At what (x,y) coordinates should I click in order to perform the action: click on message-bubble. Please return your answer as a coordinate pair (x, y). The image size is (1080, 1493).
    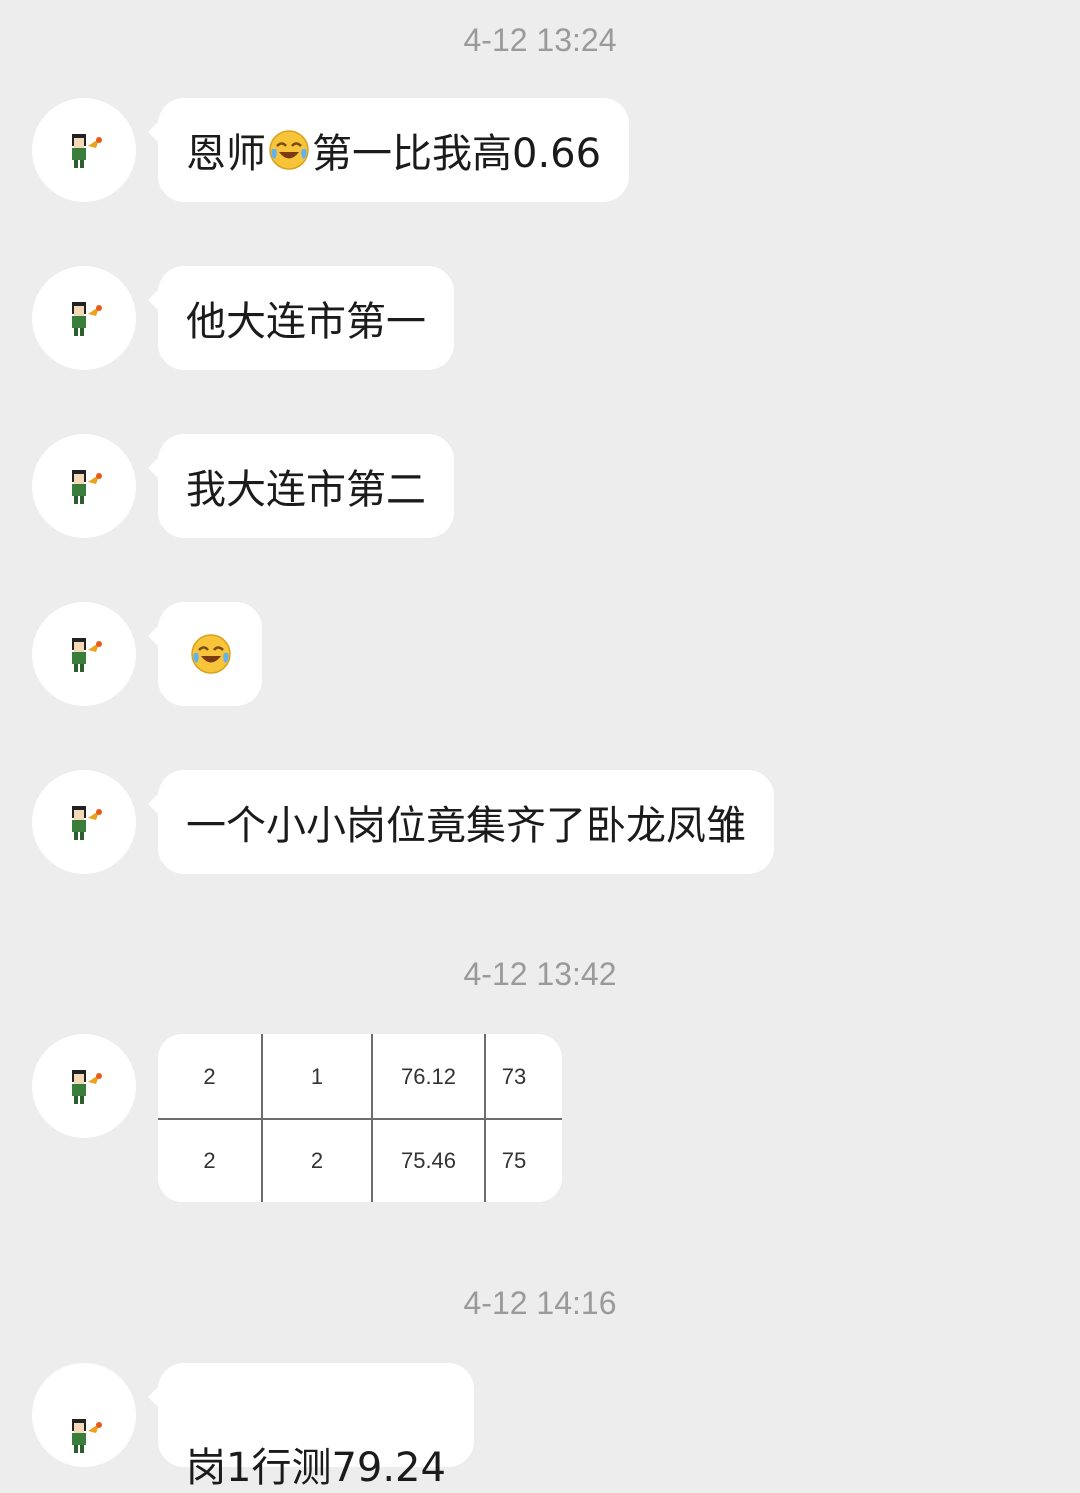
    Looking at the image, I should click on (205, 654).